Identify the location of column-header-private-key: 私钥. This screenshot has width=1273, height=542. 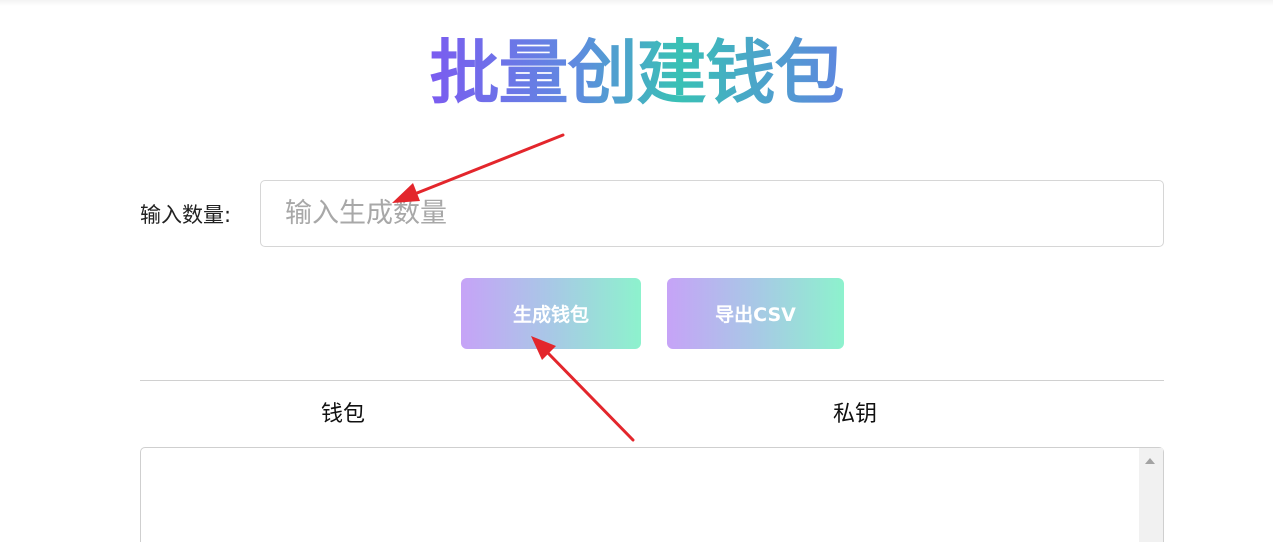
(855, 414).